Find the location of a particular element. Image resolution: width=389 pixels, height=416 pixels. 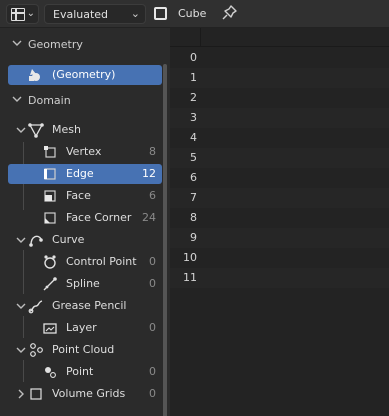

table-row: 5 is located at coordinates (279, 158).